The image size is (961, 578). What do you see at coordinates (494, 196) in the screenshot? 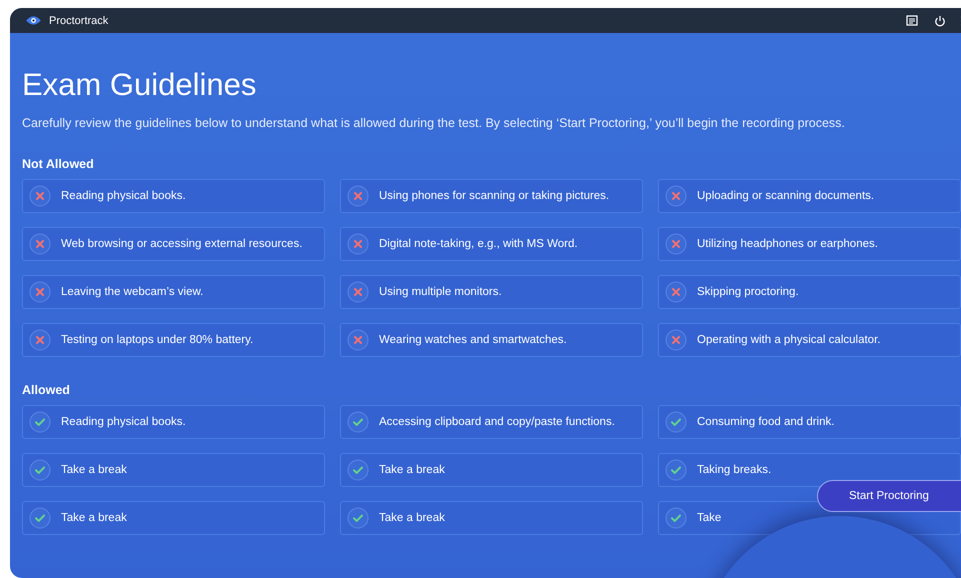
I see `guideline-text: Using phones for scanning or taking pictures.` at bounding box center [494, 196].